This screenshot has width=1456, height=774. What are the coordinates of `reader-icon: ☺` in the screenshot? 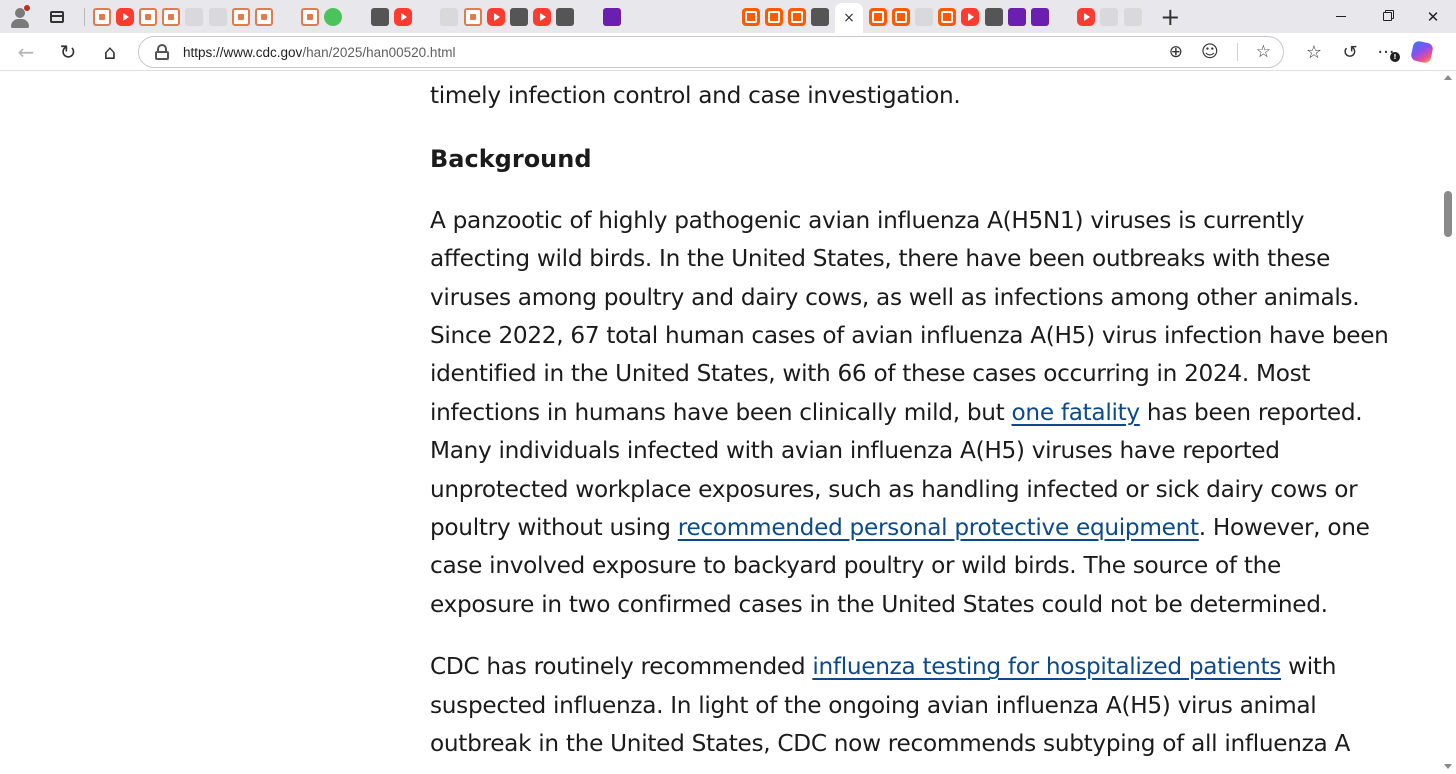 It's located at (1210, 52).